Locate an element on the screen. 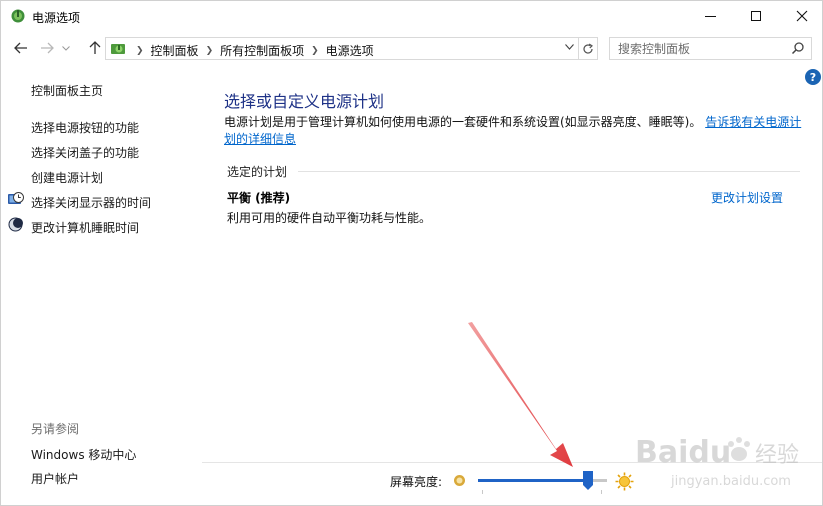 The height and width of the screenshot is (506, 823). watermark-brand: Baidu is located at coordinates (683, 452).